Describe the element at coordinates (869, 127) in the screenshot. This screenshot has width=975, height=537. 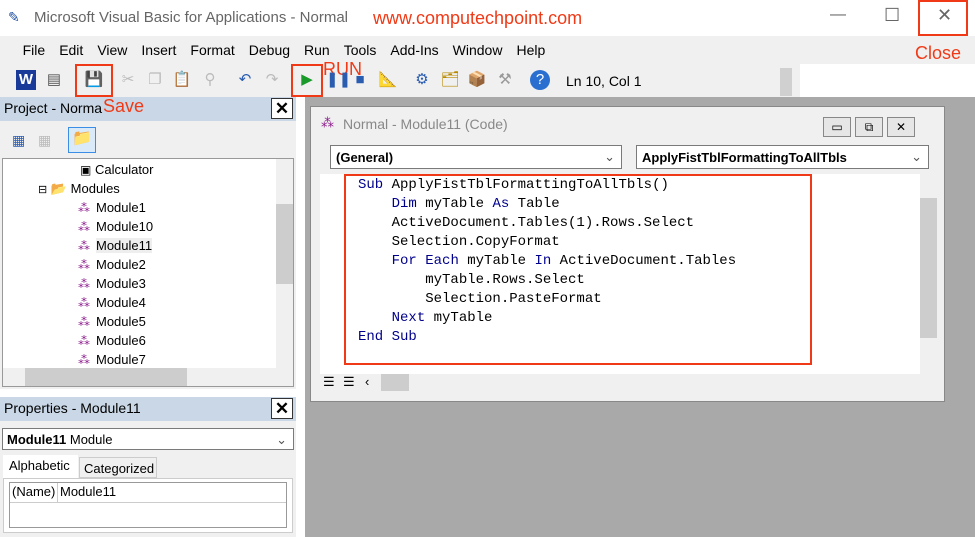
I see `code-restore-button: ⧉` at that location.